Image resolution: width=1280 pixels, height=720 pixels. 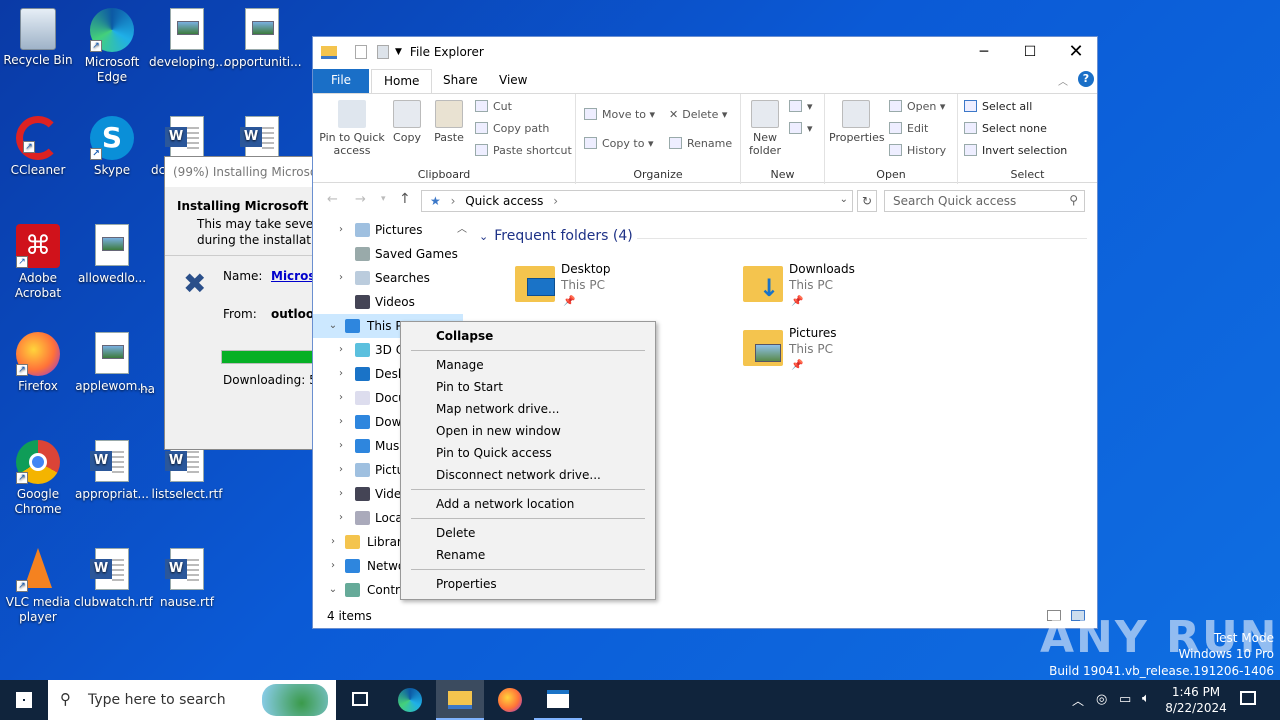 What do you see at coordinates (262, 30) in the screenshot?
I see `image-file-icon` at bounding box center [262, 30].